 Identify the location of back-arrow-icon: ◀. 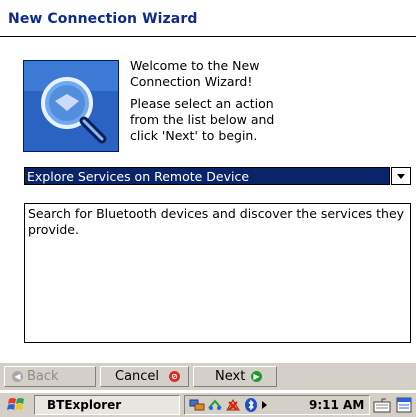
(17, 376).